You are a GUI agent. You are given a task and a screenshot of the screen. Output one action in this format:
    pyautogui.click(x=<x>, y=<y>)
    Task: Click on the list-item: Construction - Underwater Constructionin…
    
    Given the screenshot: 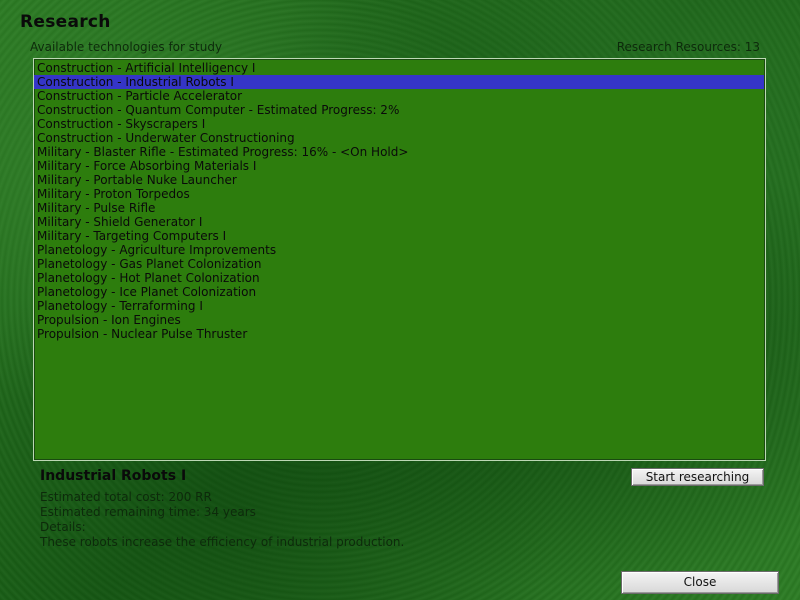 What is the action you would take?
    pyautogui.click(x=399, y=138)
    